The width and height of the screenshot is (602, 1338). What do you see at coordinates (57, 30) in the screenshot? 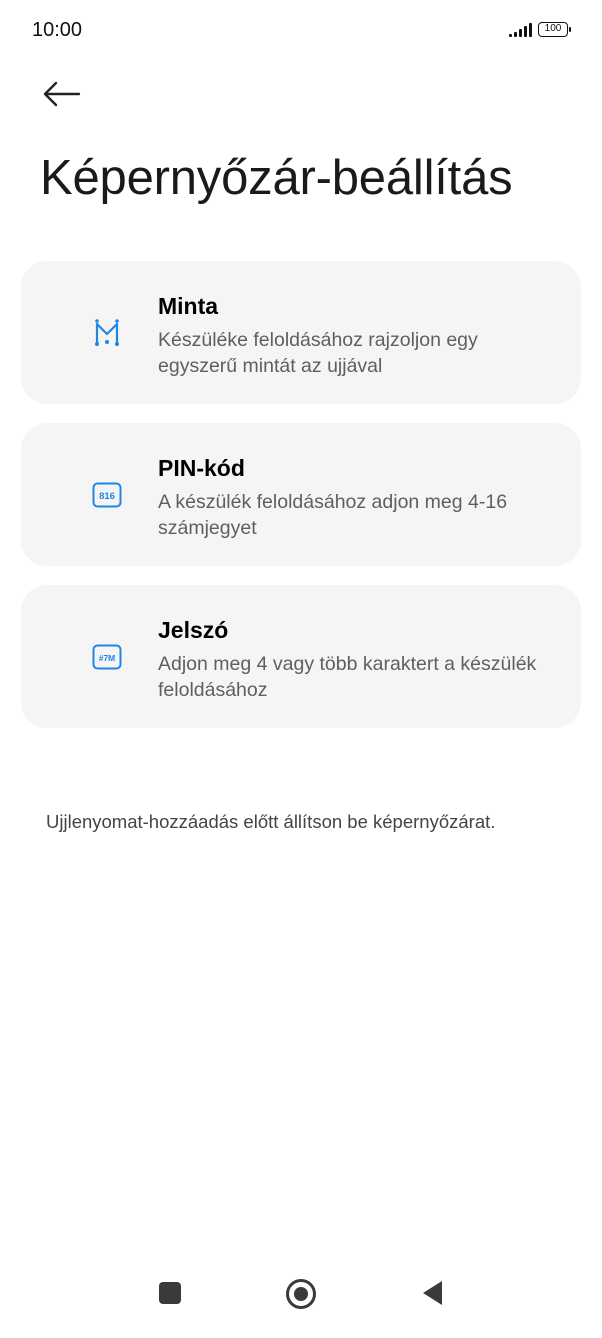
I see `status-time: 10:00` at bounding box center [57, 30].